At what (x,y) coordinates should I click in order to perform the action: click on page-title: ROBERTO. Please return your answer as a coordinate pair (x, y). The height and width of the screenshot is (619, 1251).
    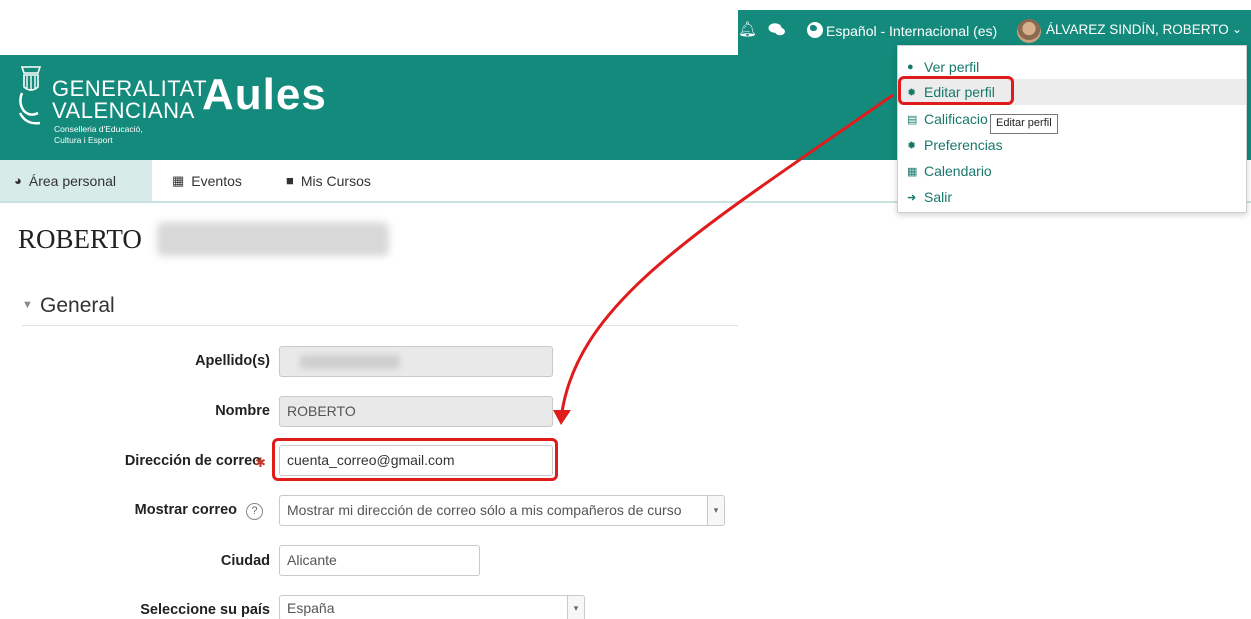
    Looking at the image, I should click on (80, 239).